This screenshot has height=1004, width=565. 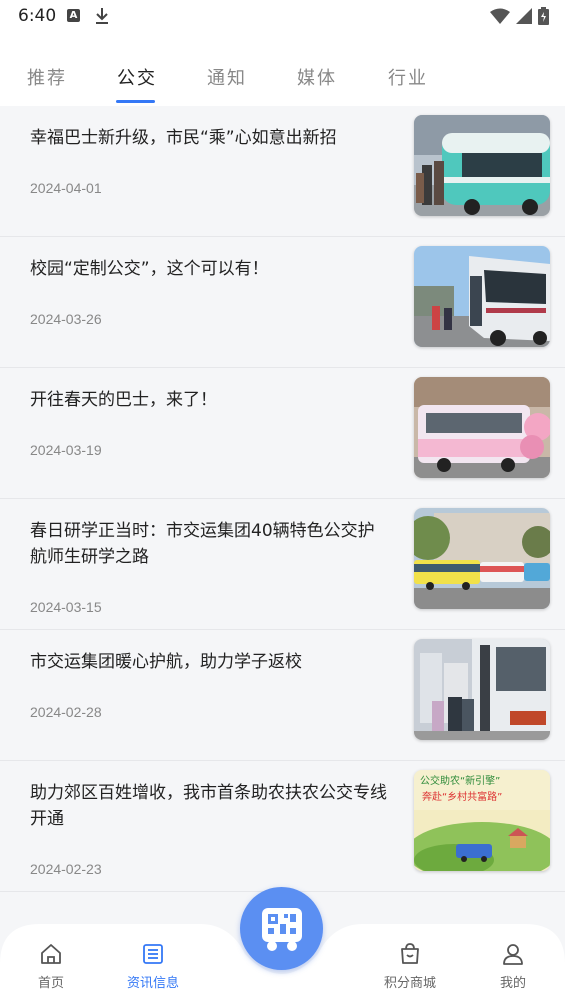 I want to click on poster-headline-2: 奔赴“乡村共富路”, so click(x=462, y=796).